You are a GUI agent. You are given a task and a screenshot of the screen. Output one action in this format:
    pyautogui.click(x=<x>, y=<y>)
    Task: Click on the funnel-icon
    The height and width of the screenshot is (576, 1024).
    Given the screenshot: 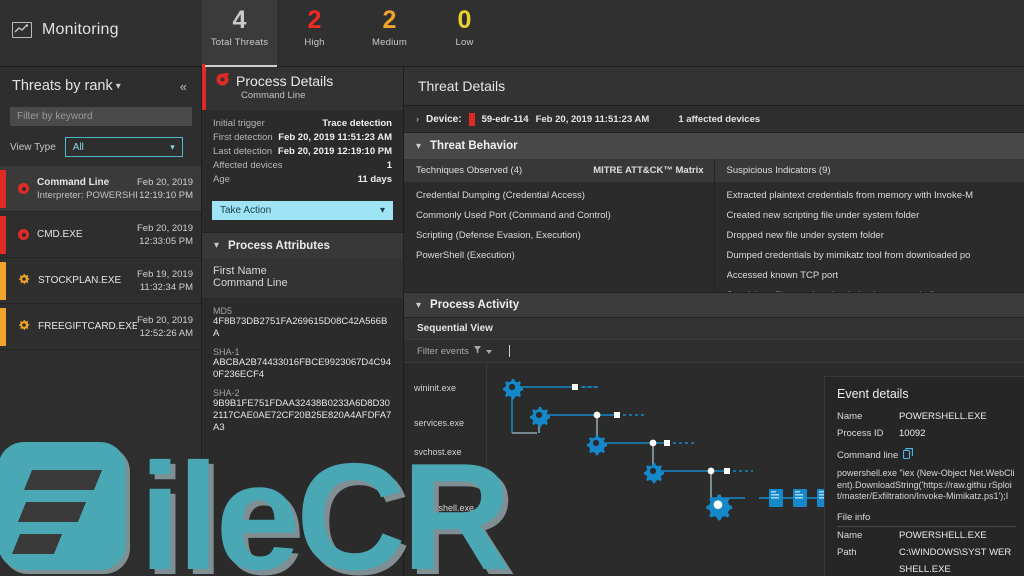 What is the action you would take?
    pyautogui.click(x=477, y=351)
    